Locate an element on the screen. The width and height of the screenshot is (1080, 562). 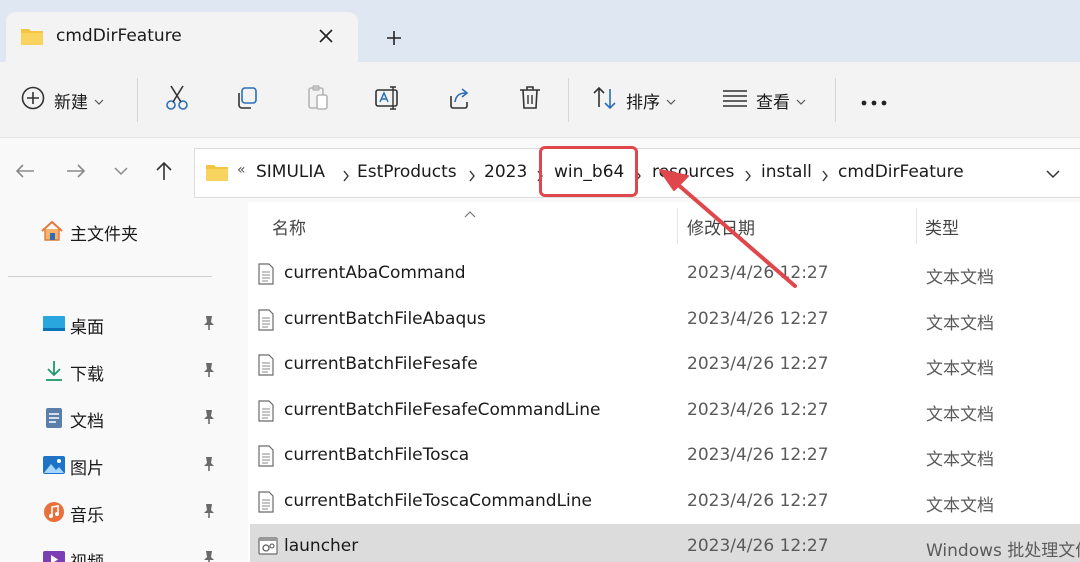
cut-button is located at coordinates (177, 100).